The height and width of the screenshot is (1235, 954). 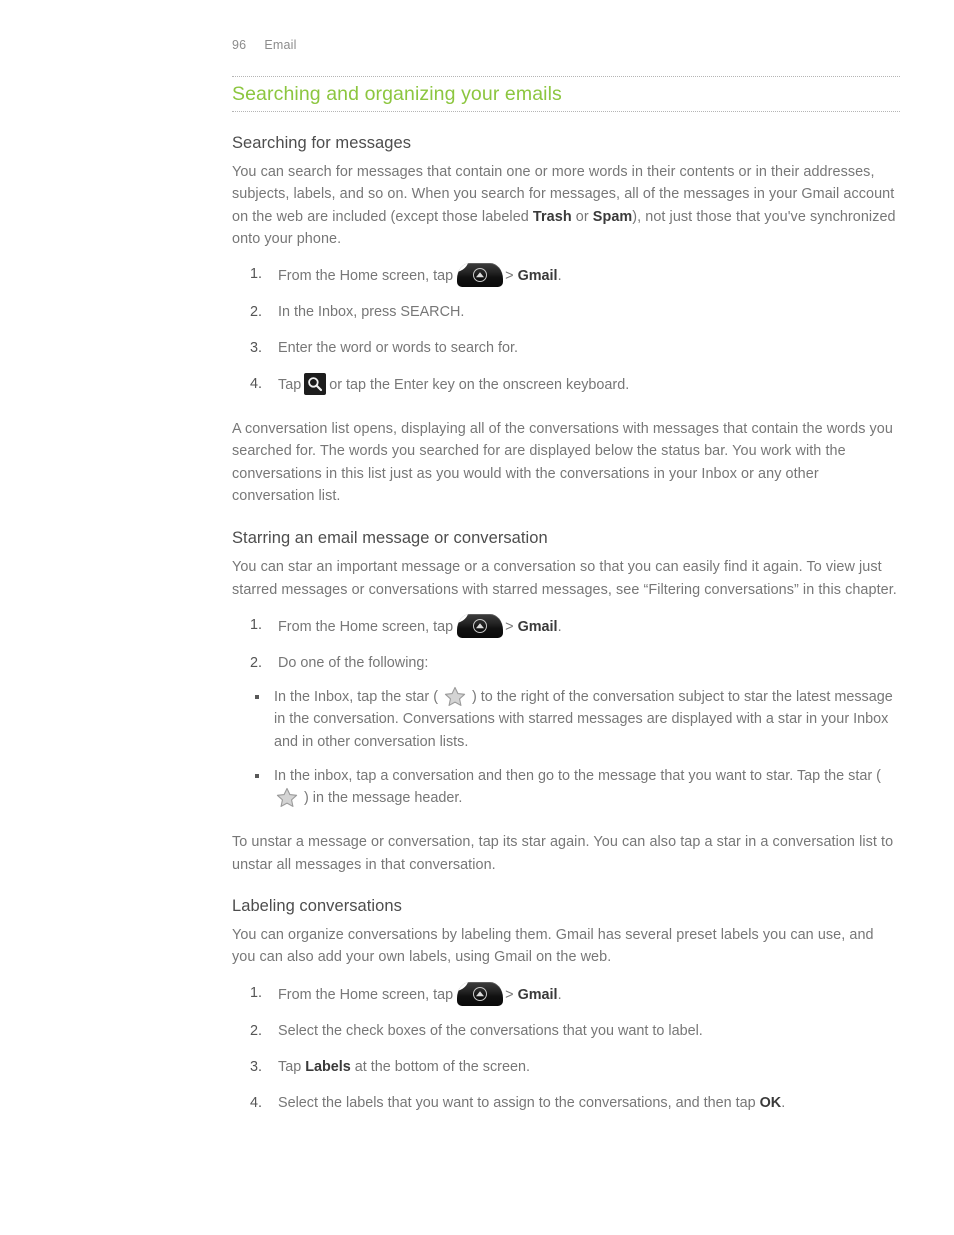 What do you see at coordinates (566, 1067) in the screenshot?
I see `step-item: Tap Labels at the bottom of the screen.` at bounding box center [566, 1067].